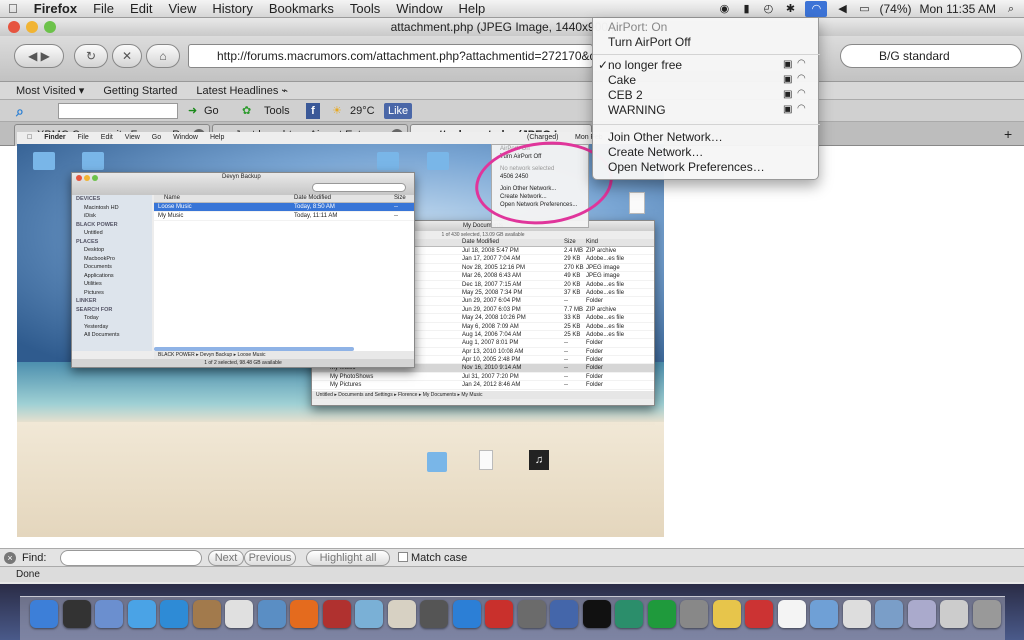 Image resolution: width=1024 pixels, height=640 pixels. Describe the element at coordinates (791, 614) in the screenshot. I see `textedit-icon` at that location.